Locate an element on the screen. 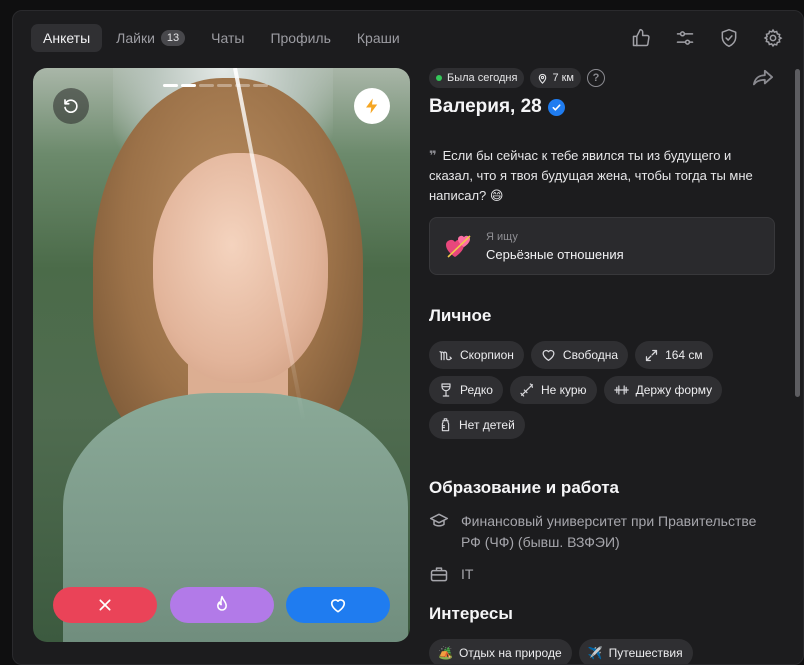  tag-label: Не курю is located at coordinates (563, 390).